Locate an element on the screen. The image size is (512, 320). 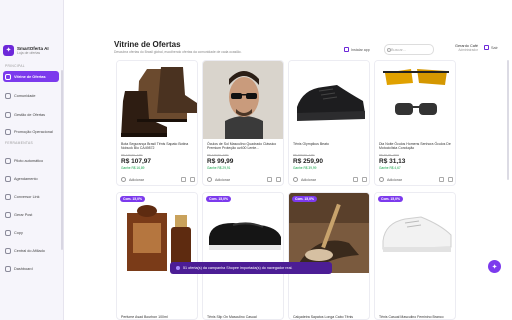
sidebar-item-label: Dashboard is located at coordinates (23, 268).